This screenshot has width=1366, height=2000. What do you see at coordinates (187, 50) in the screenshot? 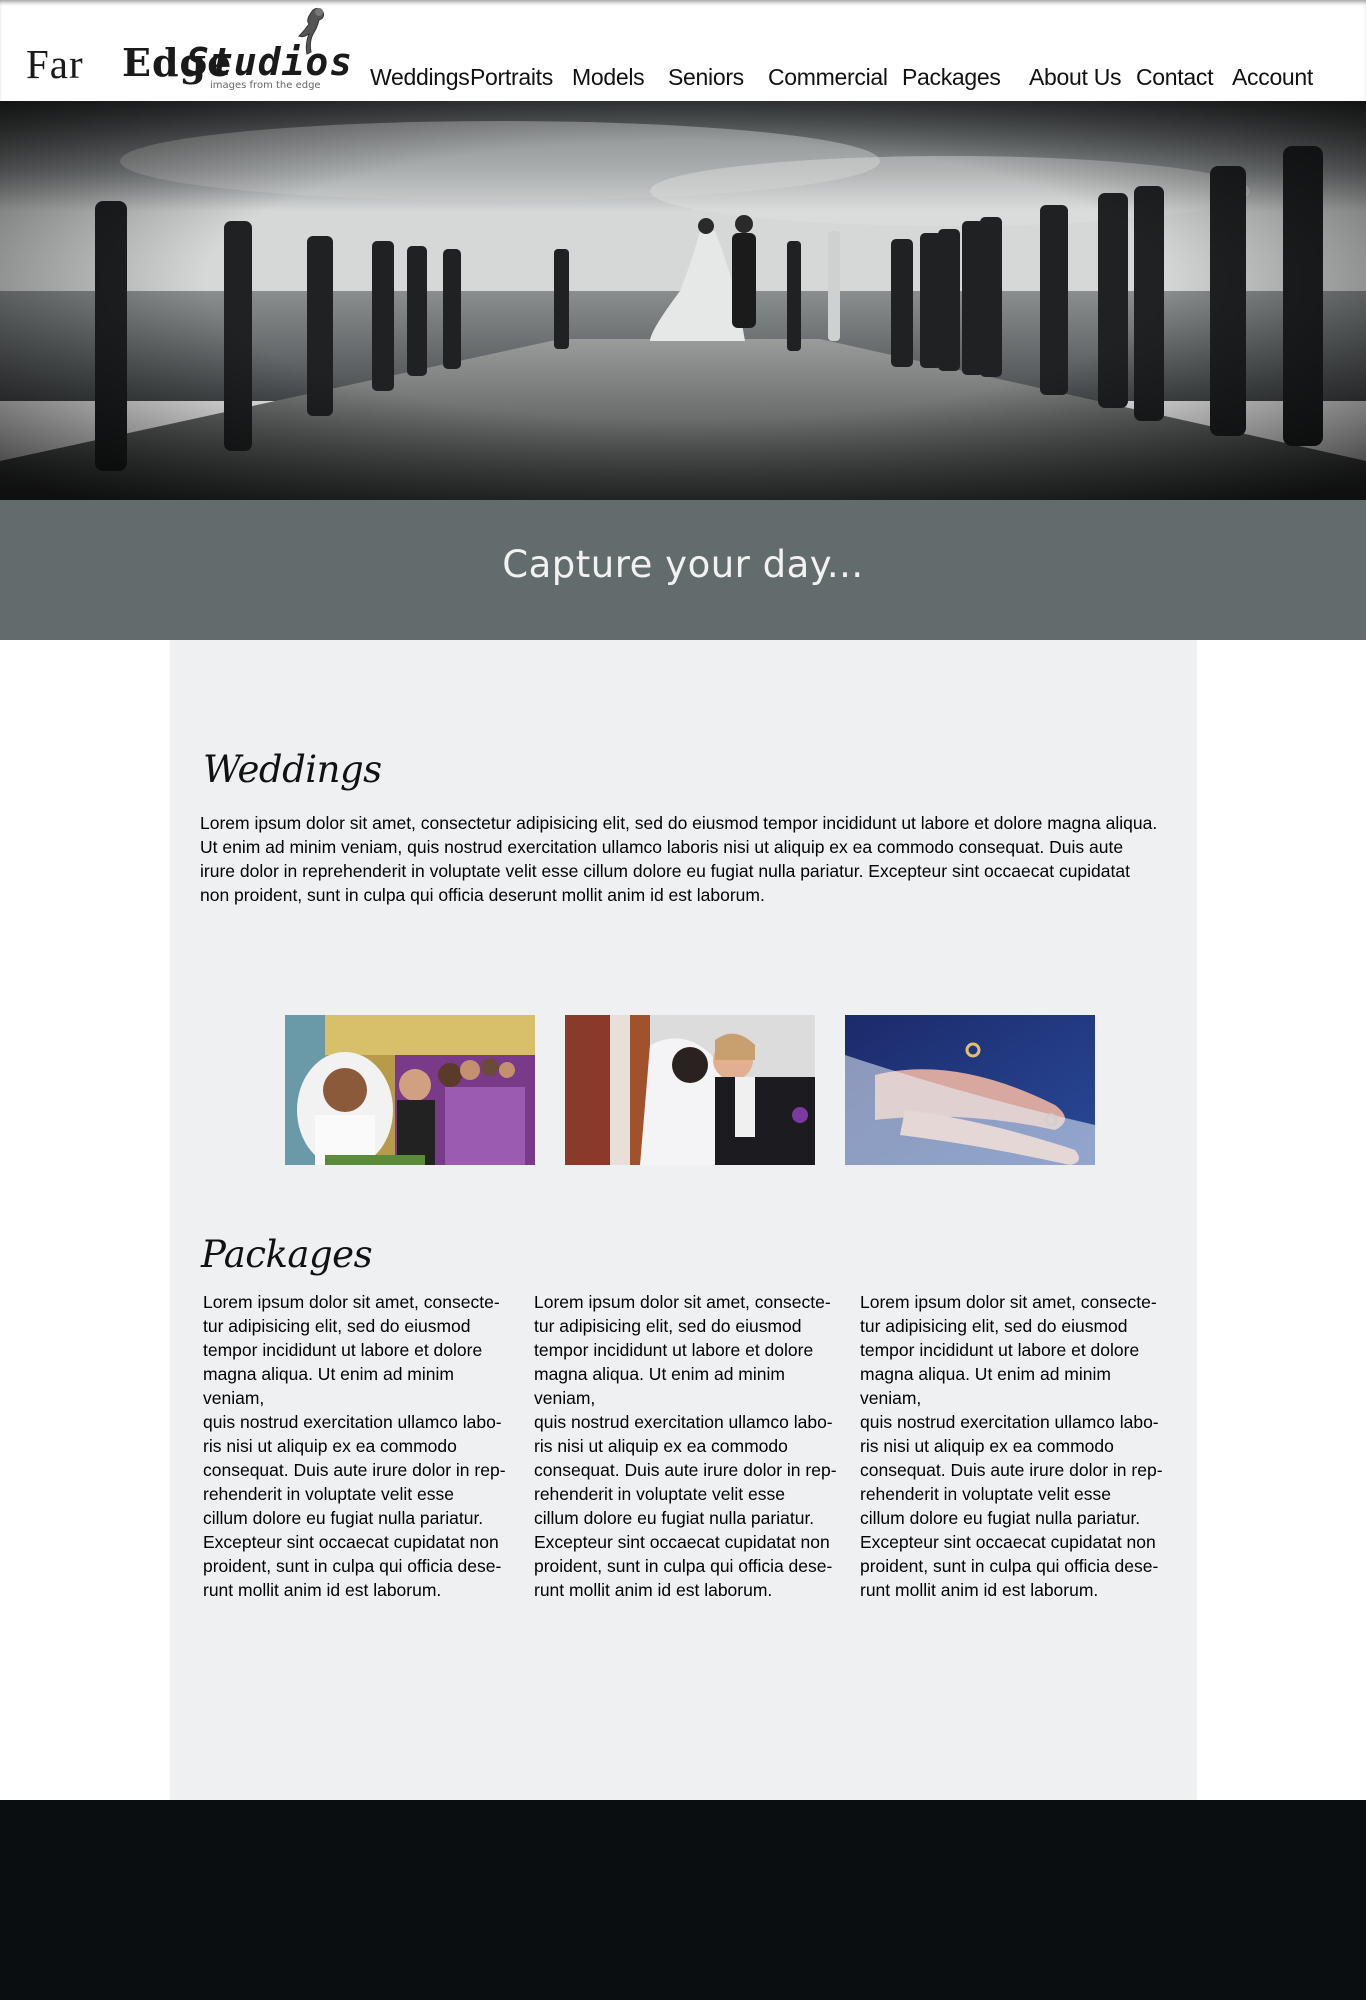
I see `site-logo: Far Edge Studios images from the edge` at bounding box center [187, 50].